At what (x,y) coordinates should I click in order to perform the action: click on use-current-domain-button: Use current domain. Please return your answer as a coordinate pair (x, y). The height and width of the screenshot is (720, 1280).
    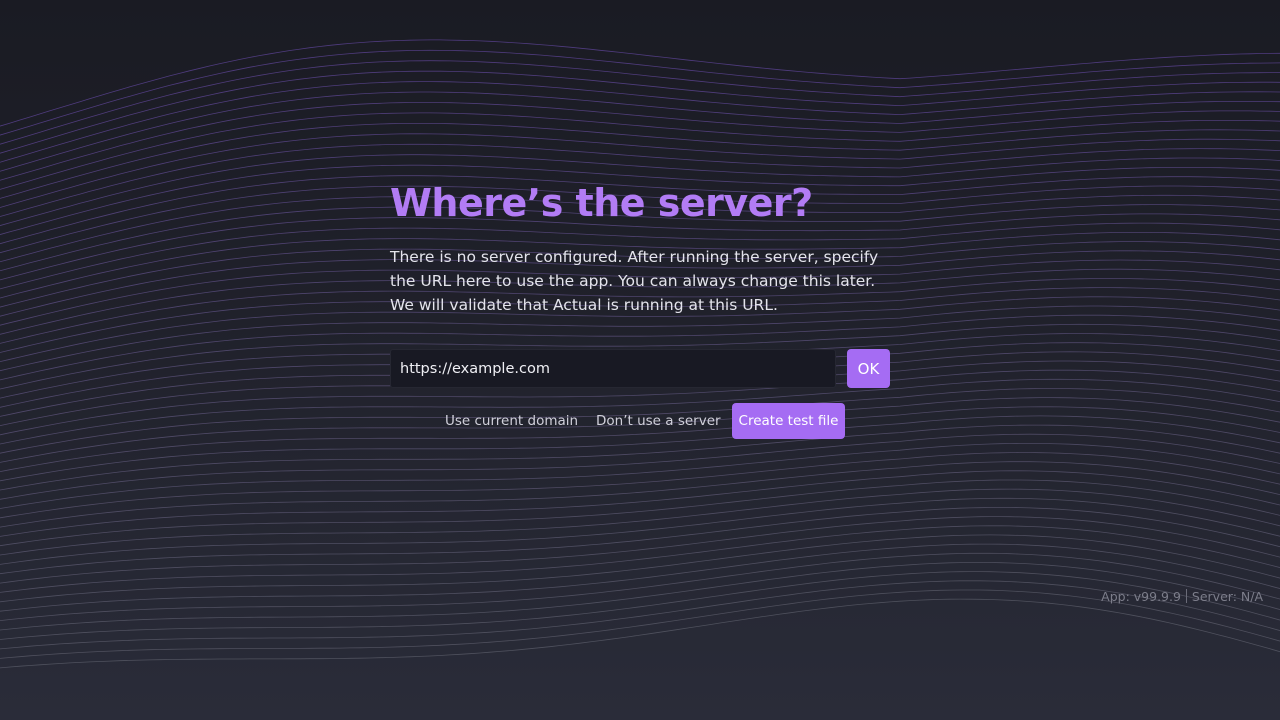
    Looking at the image, I should click on (511, 421).